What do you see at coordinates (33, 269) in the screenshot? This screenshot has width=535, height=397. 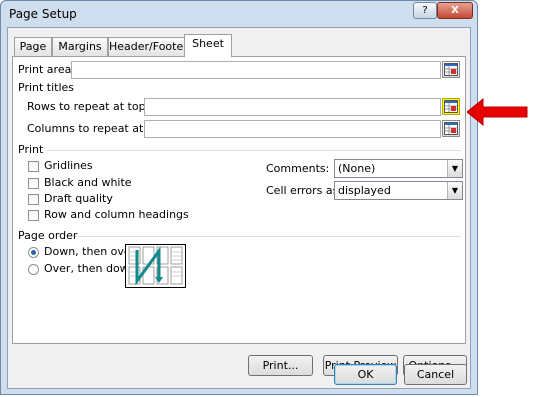 I see `over-then-down-radio` at bounding box center [33, 269].